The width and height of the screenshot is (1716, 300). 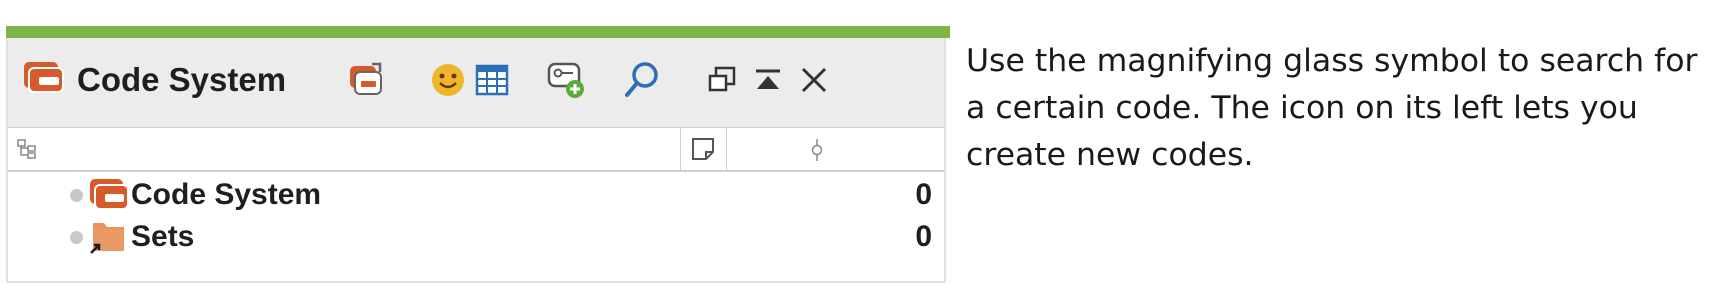 What do you see at coordinates (566, 80) in the screenshot?
I see `new-code-link-icon` at bounding box center [566, 80].